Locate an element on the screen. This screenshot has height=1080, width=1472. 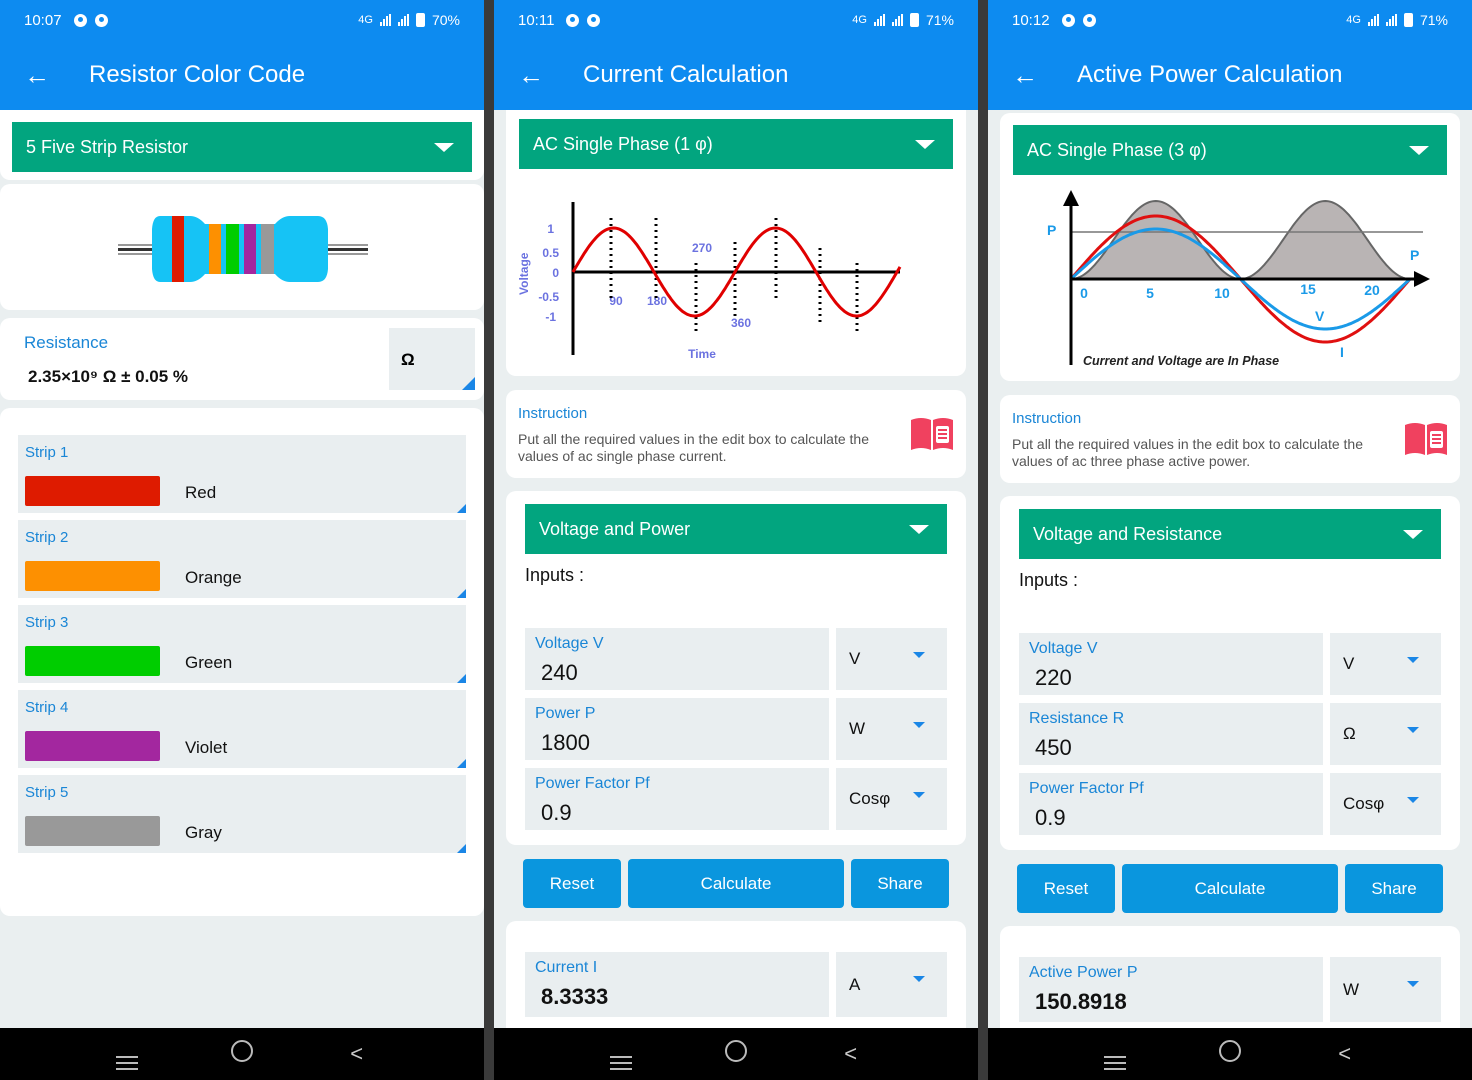
field-value: 450 is located at coordinates (1053, 747).